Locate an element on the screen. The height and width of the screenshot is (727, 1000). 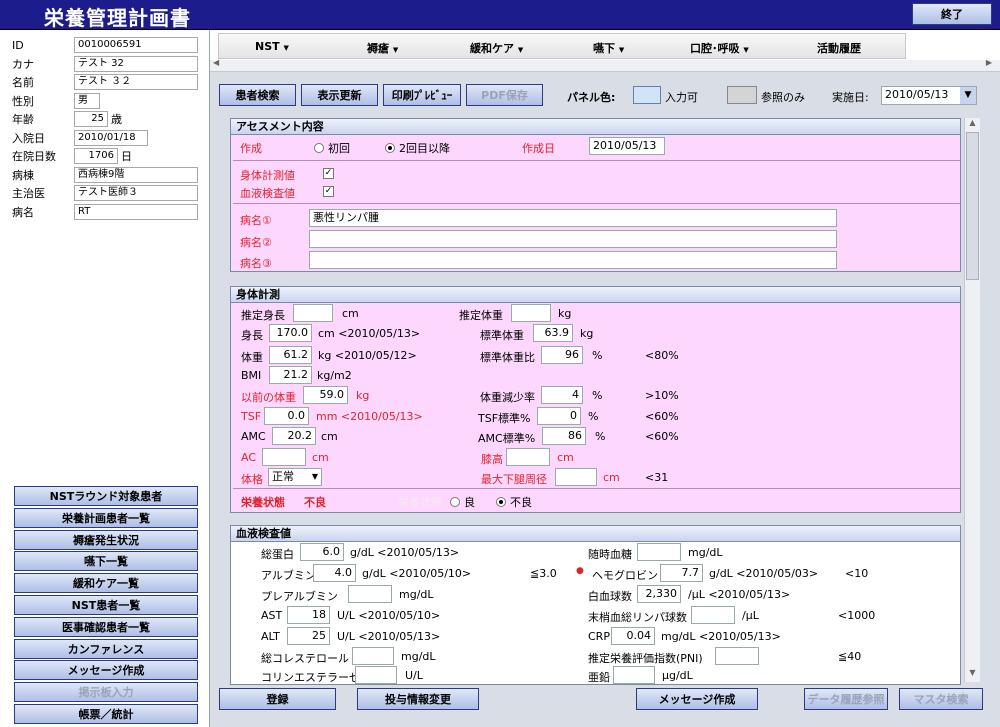
cholesterol-input is located at coordinates (373, 656).